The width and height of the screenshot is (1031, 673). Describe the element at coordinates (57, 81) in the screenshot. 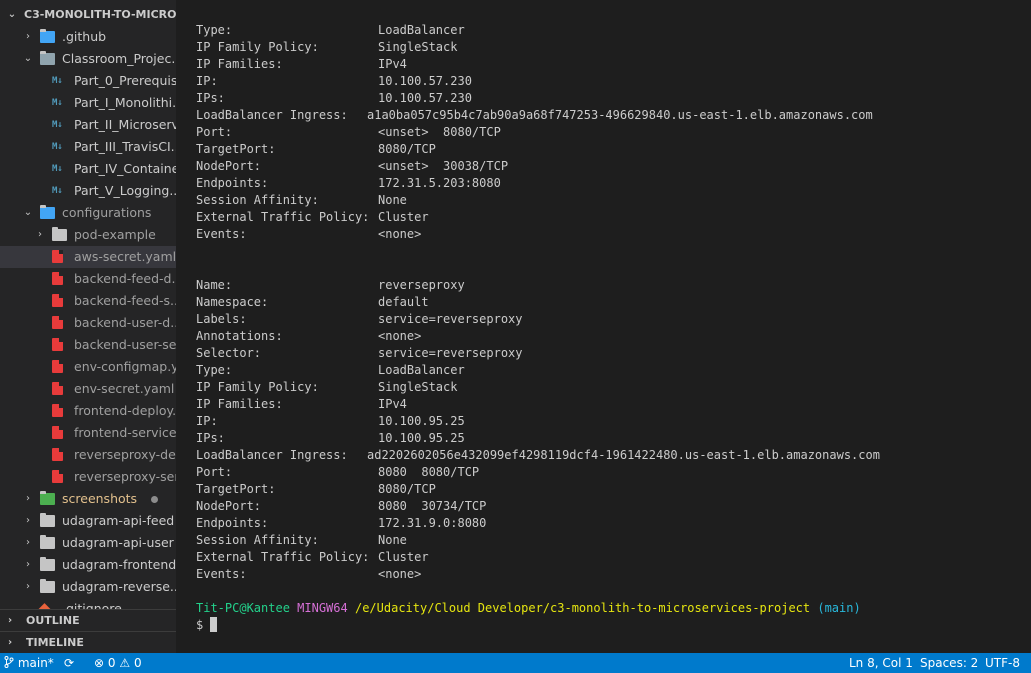

I see `markdown-file-icon: M↓` at that location.